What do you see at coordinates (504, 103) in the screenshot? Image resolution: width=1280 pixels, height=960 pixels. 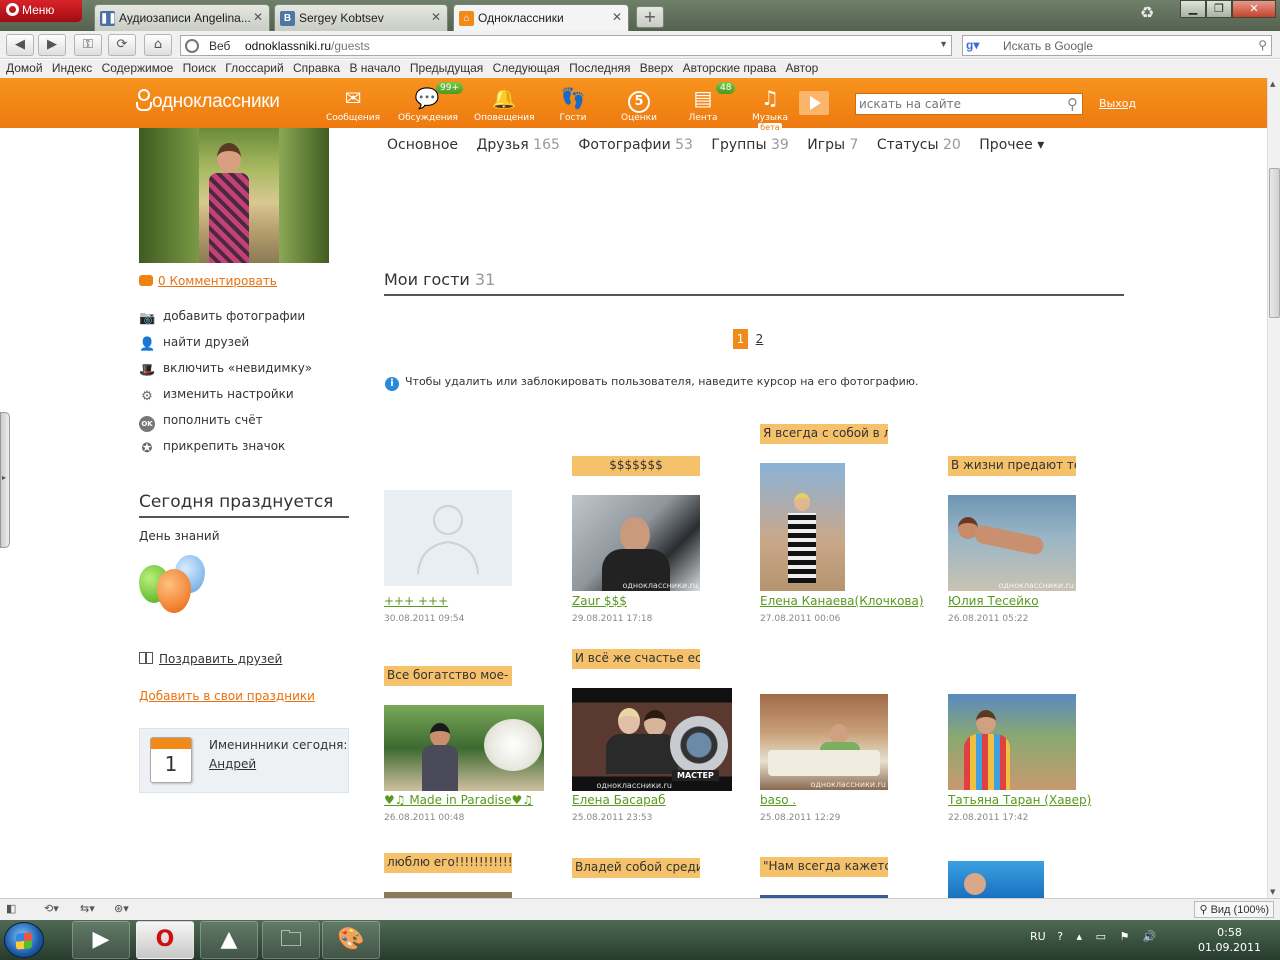 I see `nav-notifications: 🔔 Оповещения` at bounding box center [504, 103].